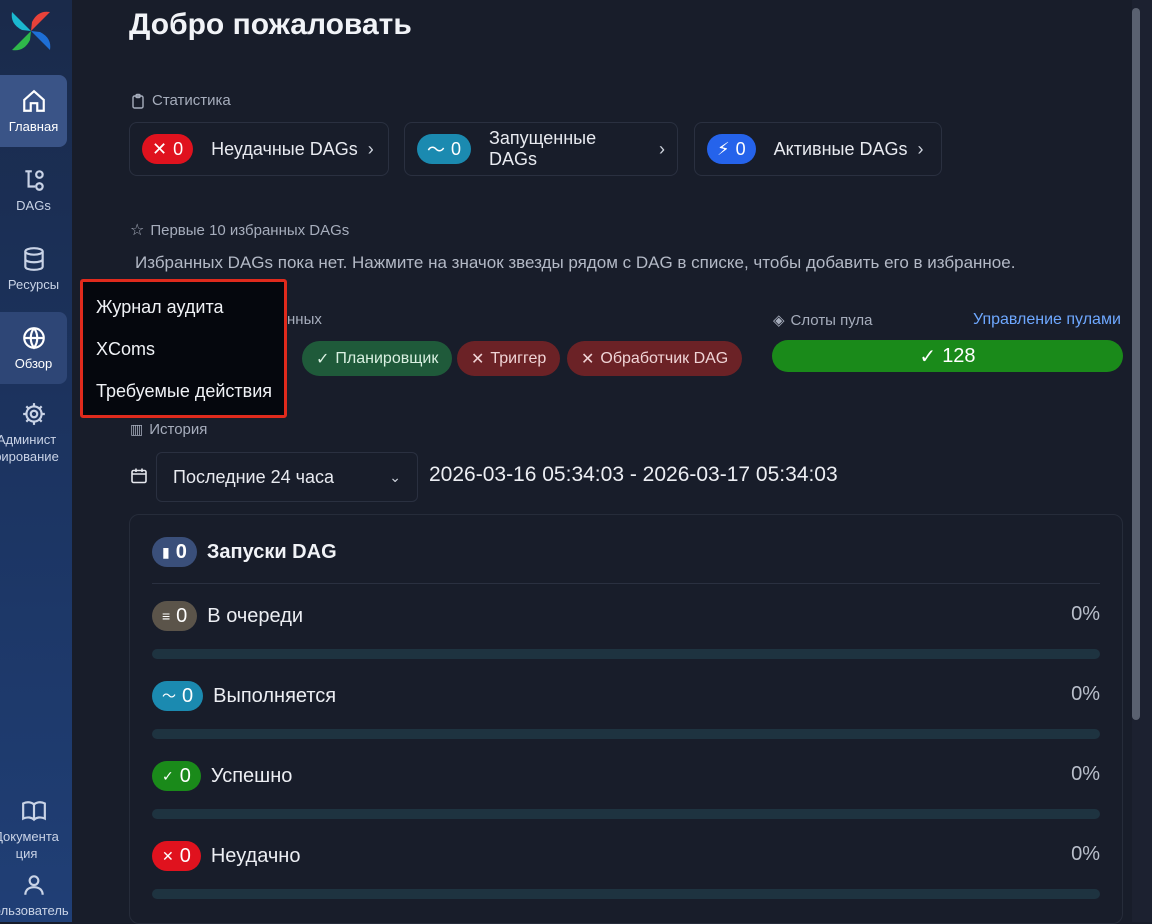 The width and height of the screenshot is (1152, 924). I want to click on queued-count: 0, so click(182, 615).